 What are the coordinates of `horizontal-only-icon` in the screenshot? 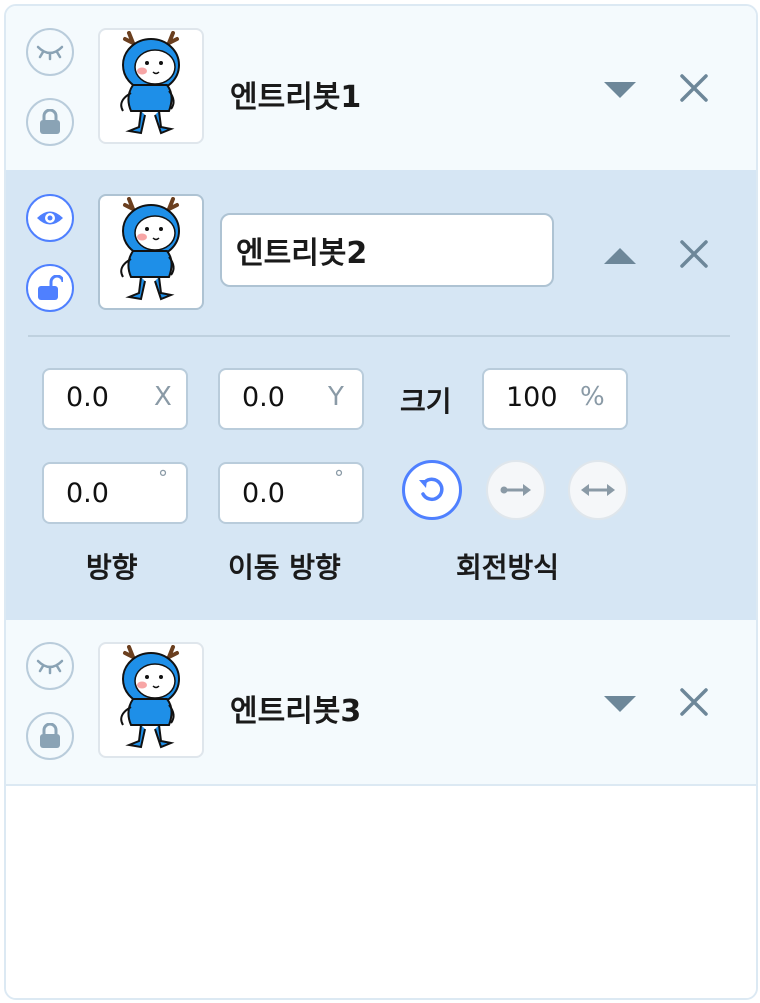 It's located at (516, 490).